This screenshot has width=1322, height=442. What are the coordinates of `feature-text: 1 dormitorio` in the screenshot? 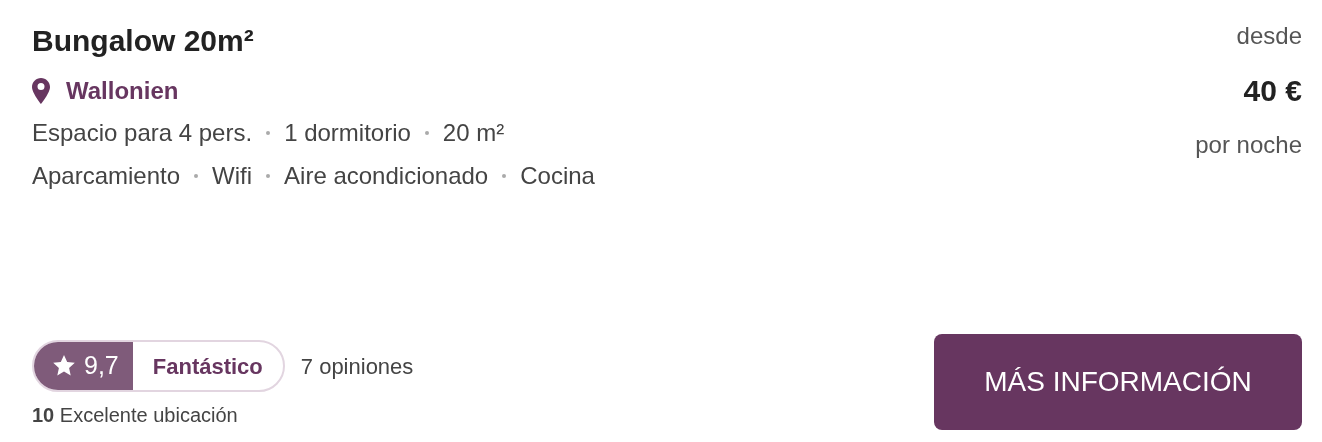 It's located at (347, 133).